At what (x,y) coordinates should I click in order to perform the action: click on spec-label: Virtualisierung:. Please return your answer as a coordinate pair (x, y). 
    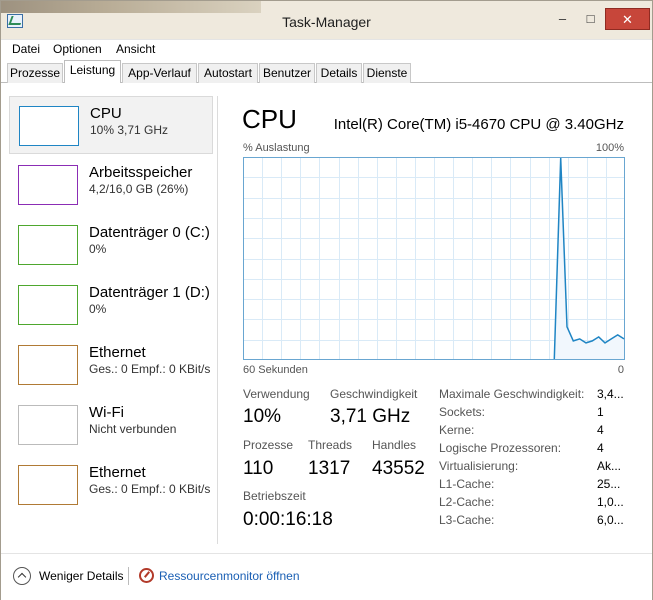
    Looking at the image, I should click on (479, 466).